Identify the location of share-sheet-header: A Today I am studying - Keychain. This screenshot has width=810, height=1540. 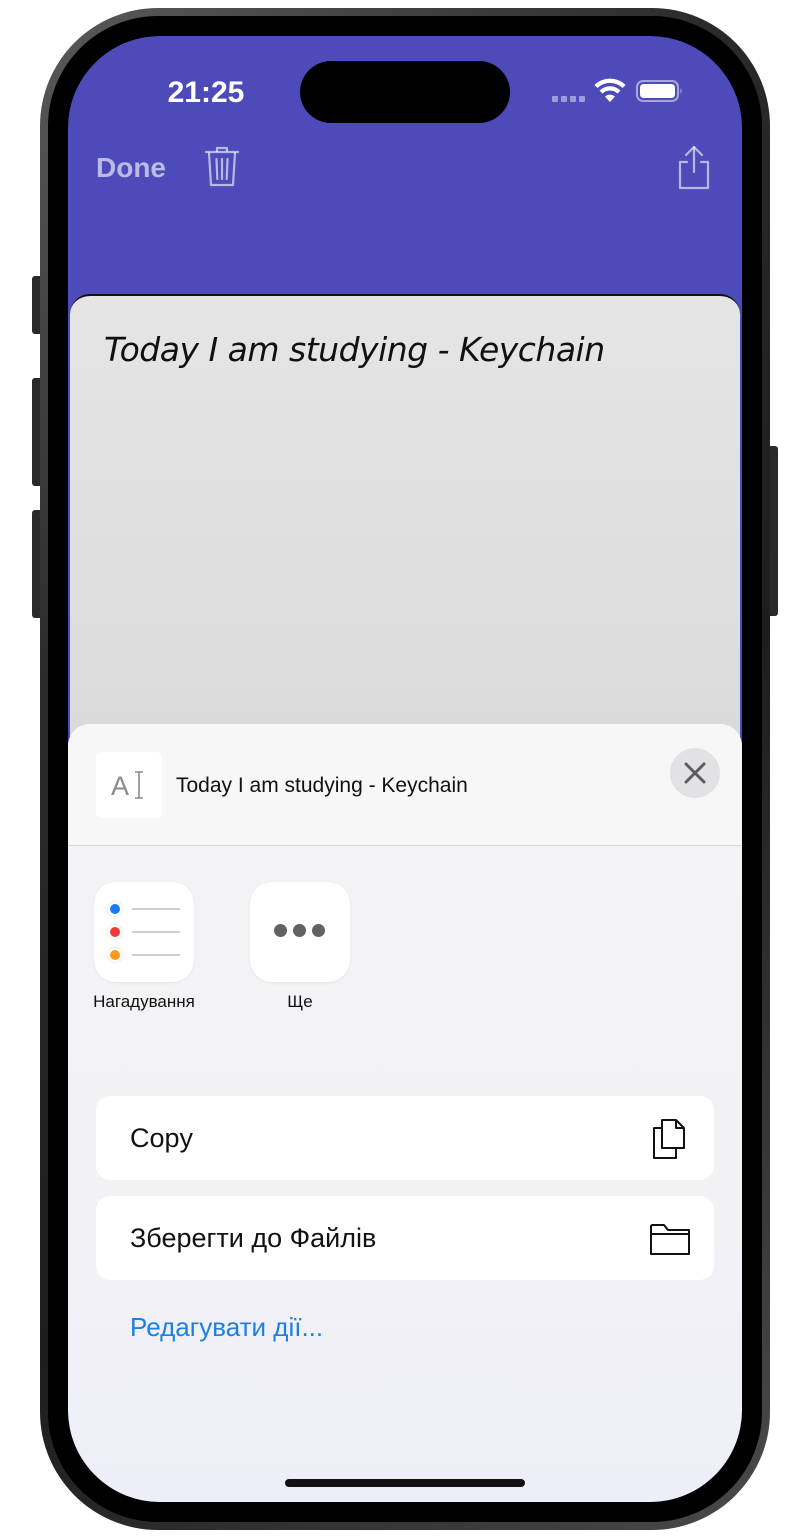
(405, 785).